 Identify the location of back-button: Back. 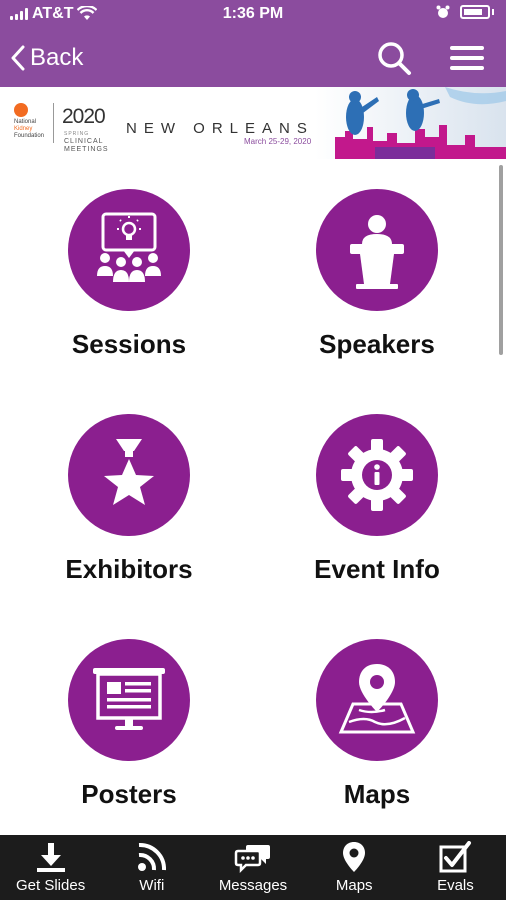
(46, 58).